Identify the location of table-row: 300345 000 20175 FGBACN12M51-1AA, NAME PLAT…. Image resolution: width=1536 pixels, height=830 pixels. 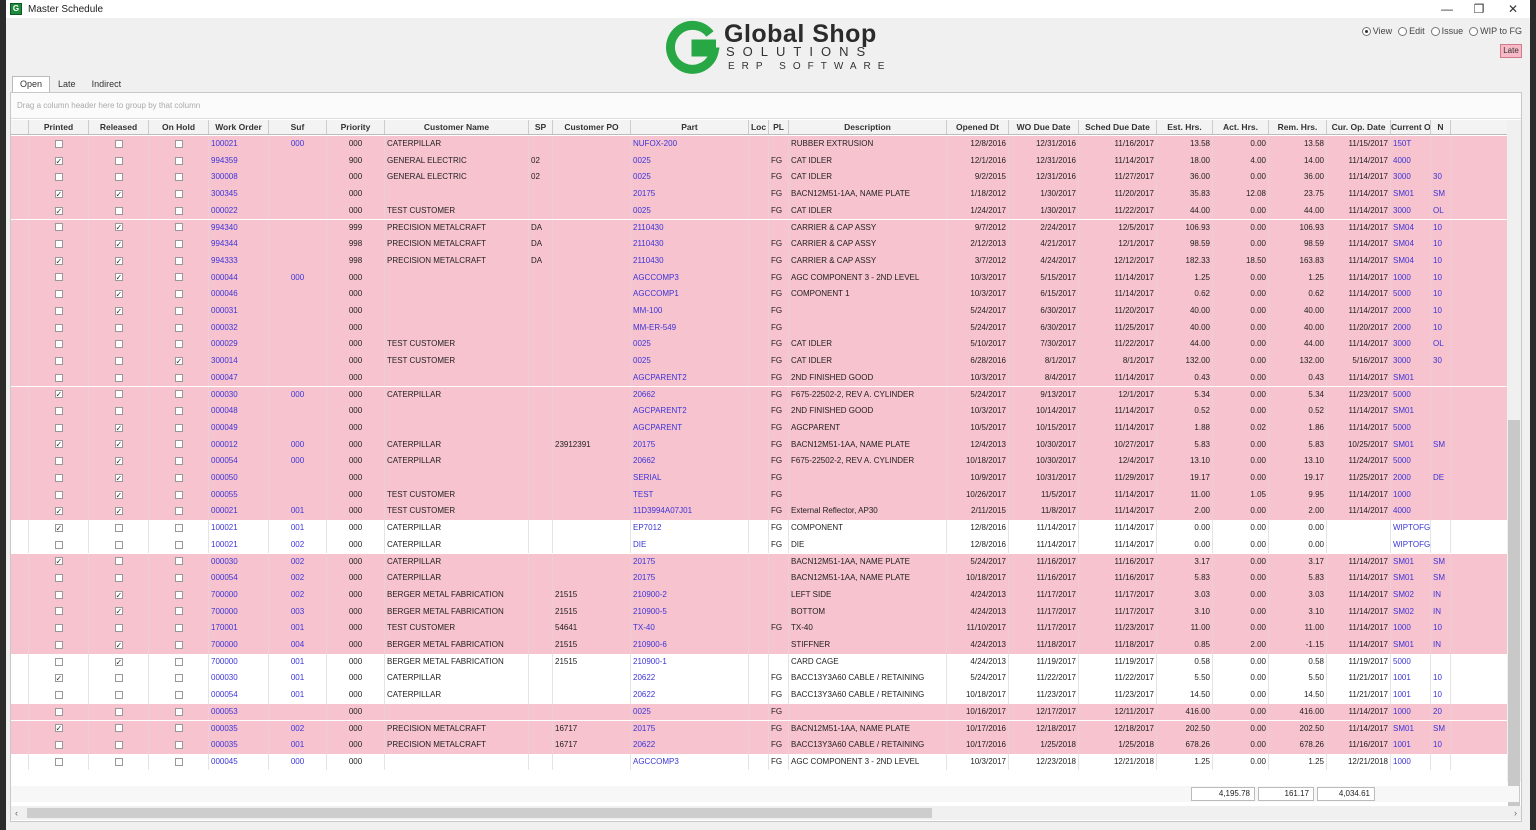
(765, 195).